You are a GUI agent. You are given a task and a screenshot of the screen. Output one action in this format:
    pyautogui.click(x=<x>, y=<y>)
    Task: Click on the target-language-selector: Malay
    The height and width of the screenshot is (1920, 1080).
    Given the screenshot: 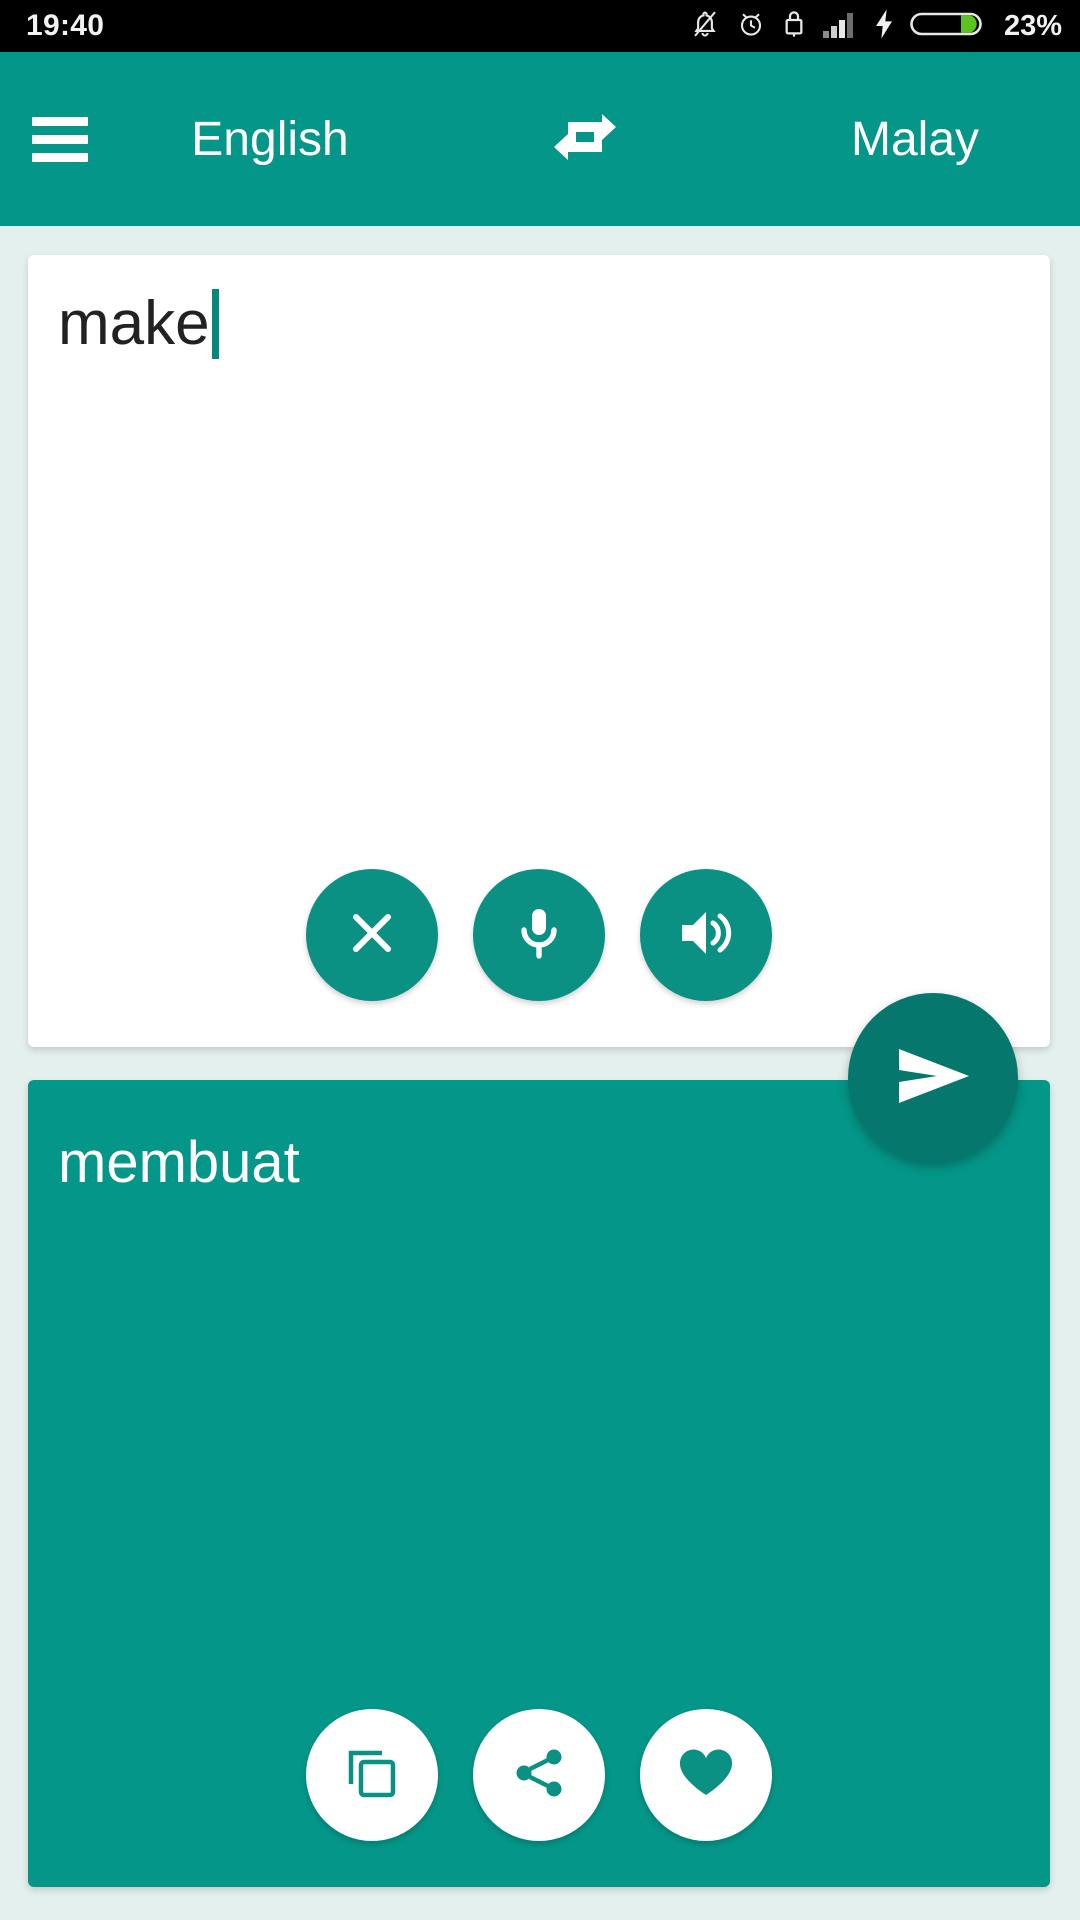 What is the action you would take?
    pyautogui.click(x=915, y=139)
    